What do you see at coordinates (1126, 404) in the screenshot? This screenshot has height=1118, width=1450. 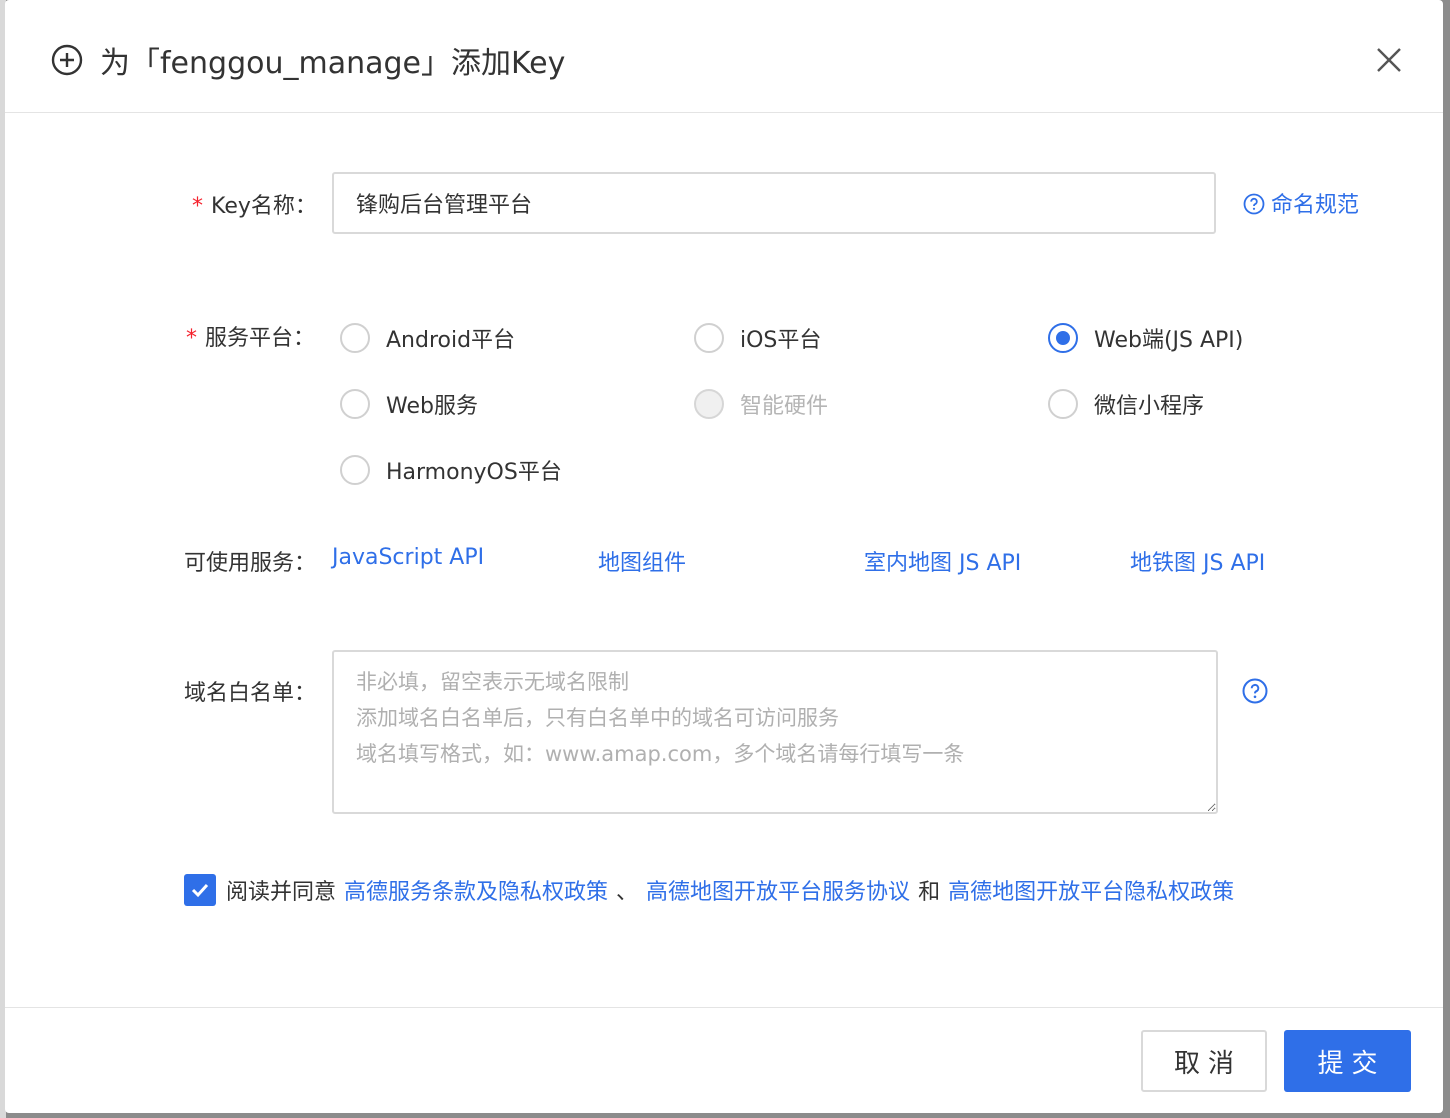 I see `radio-wechat-miniprogram: 微信小程序` at bounding box center [1126, 404].